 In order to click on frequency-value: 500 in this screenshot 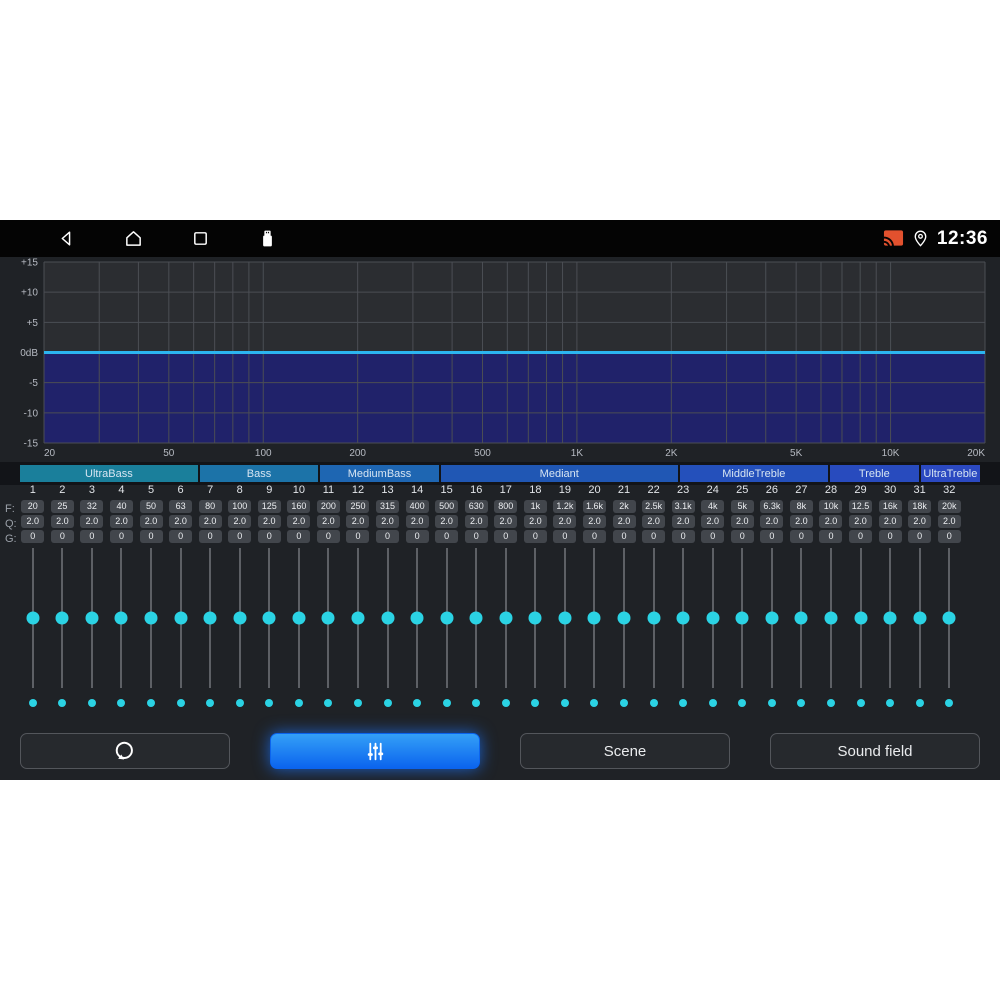, I will do `click(447, 506)`.